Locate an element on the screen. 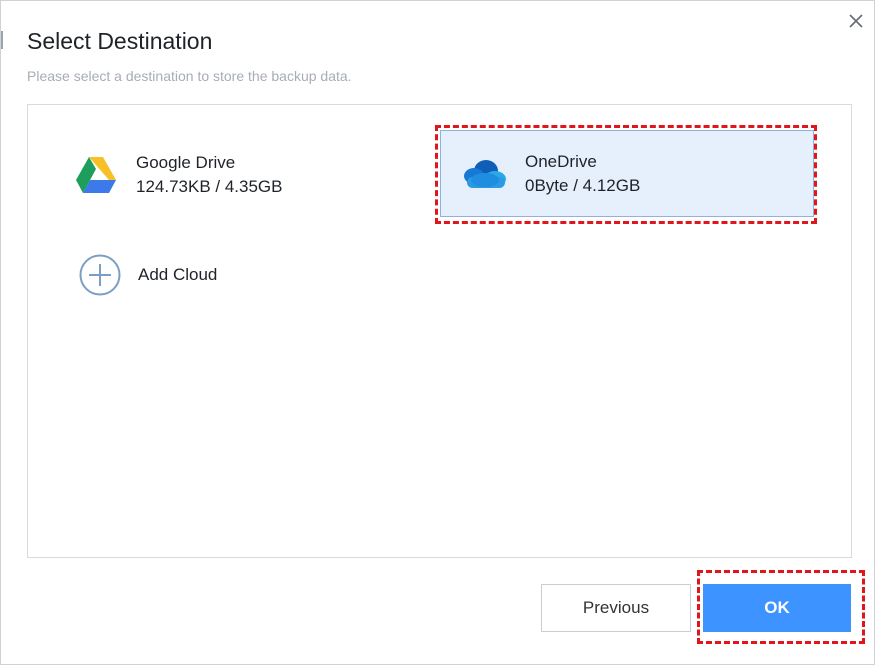  previous-button: Previous is located at coordinates (616, 608).